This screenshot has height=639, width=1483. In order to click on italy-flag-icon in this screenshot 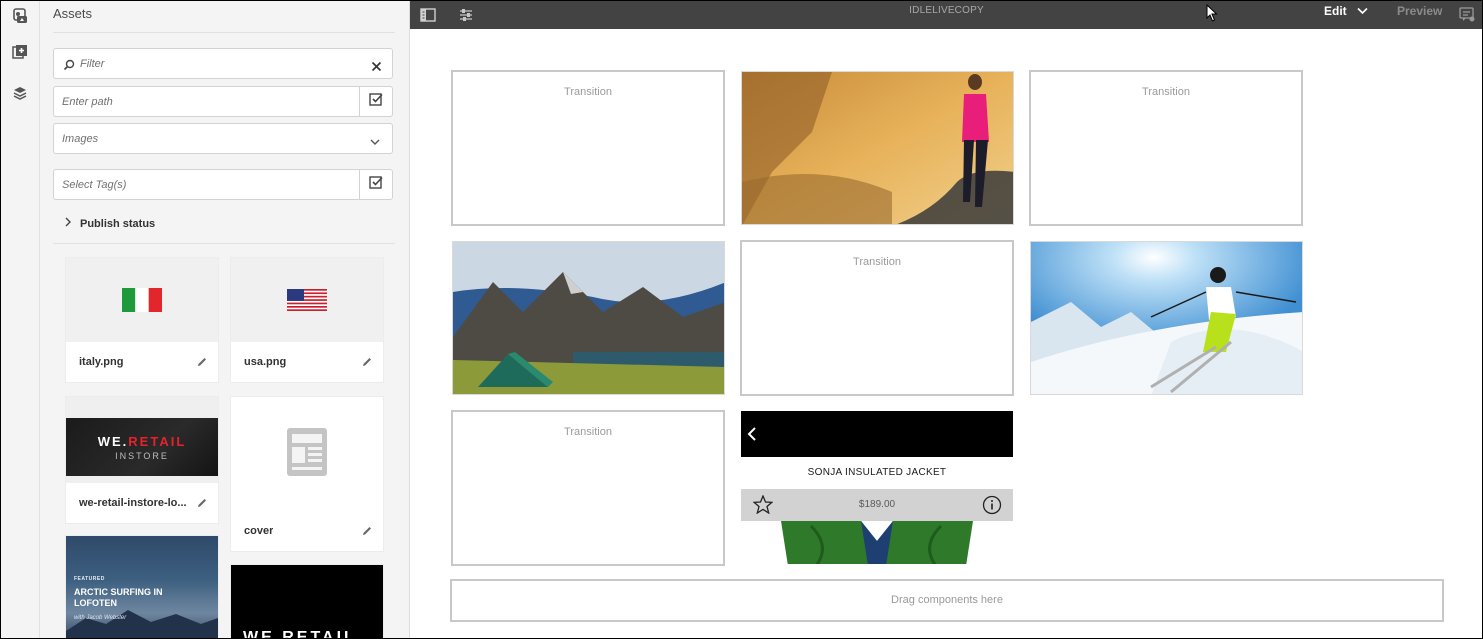, I will do `click(142, 300)`.